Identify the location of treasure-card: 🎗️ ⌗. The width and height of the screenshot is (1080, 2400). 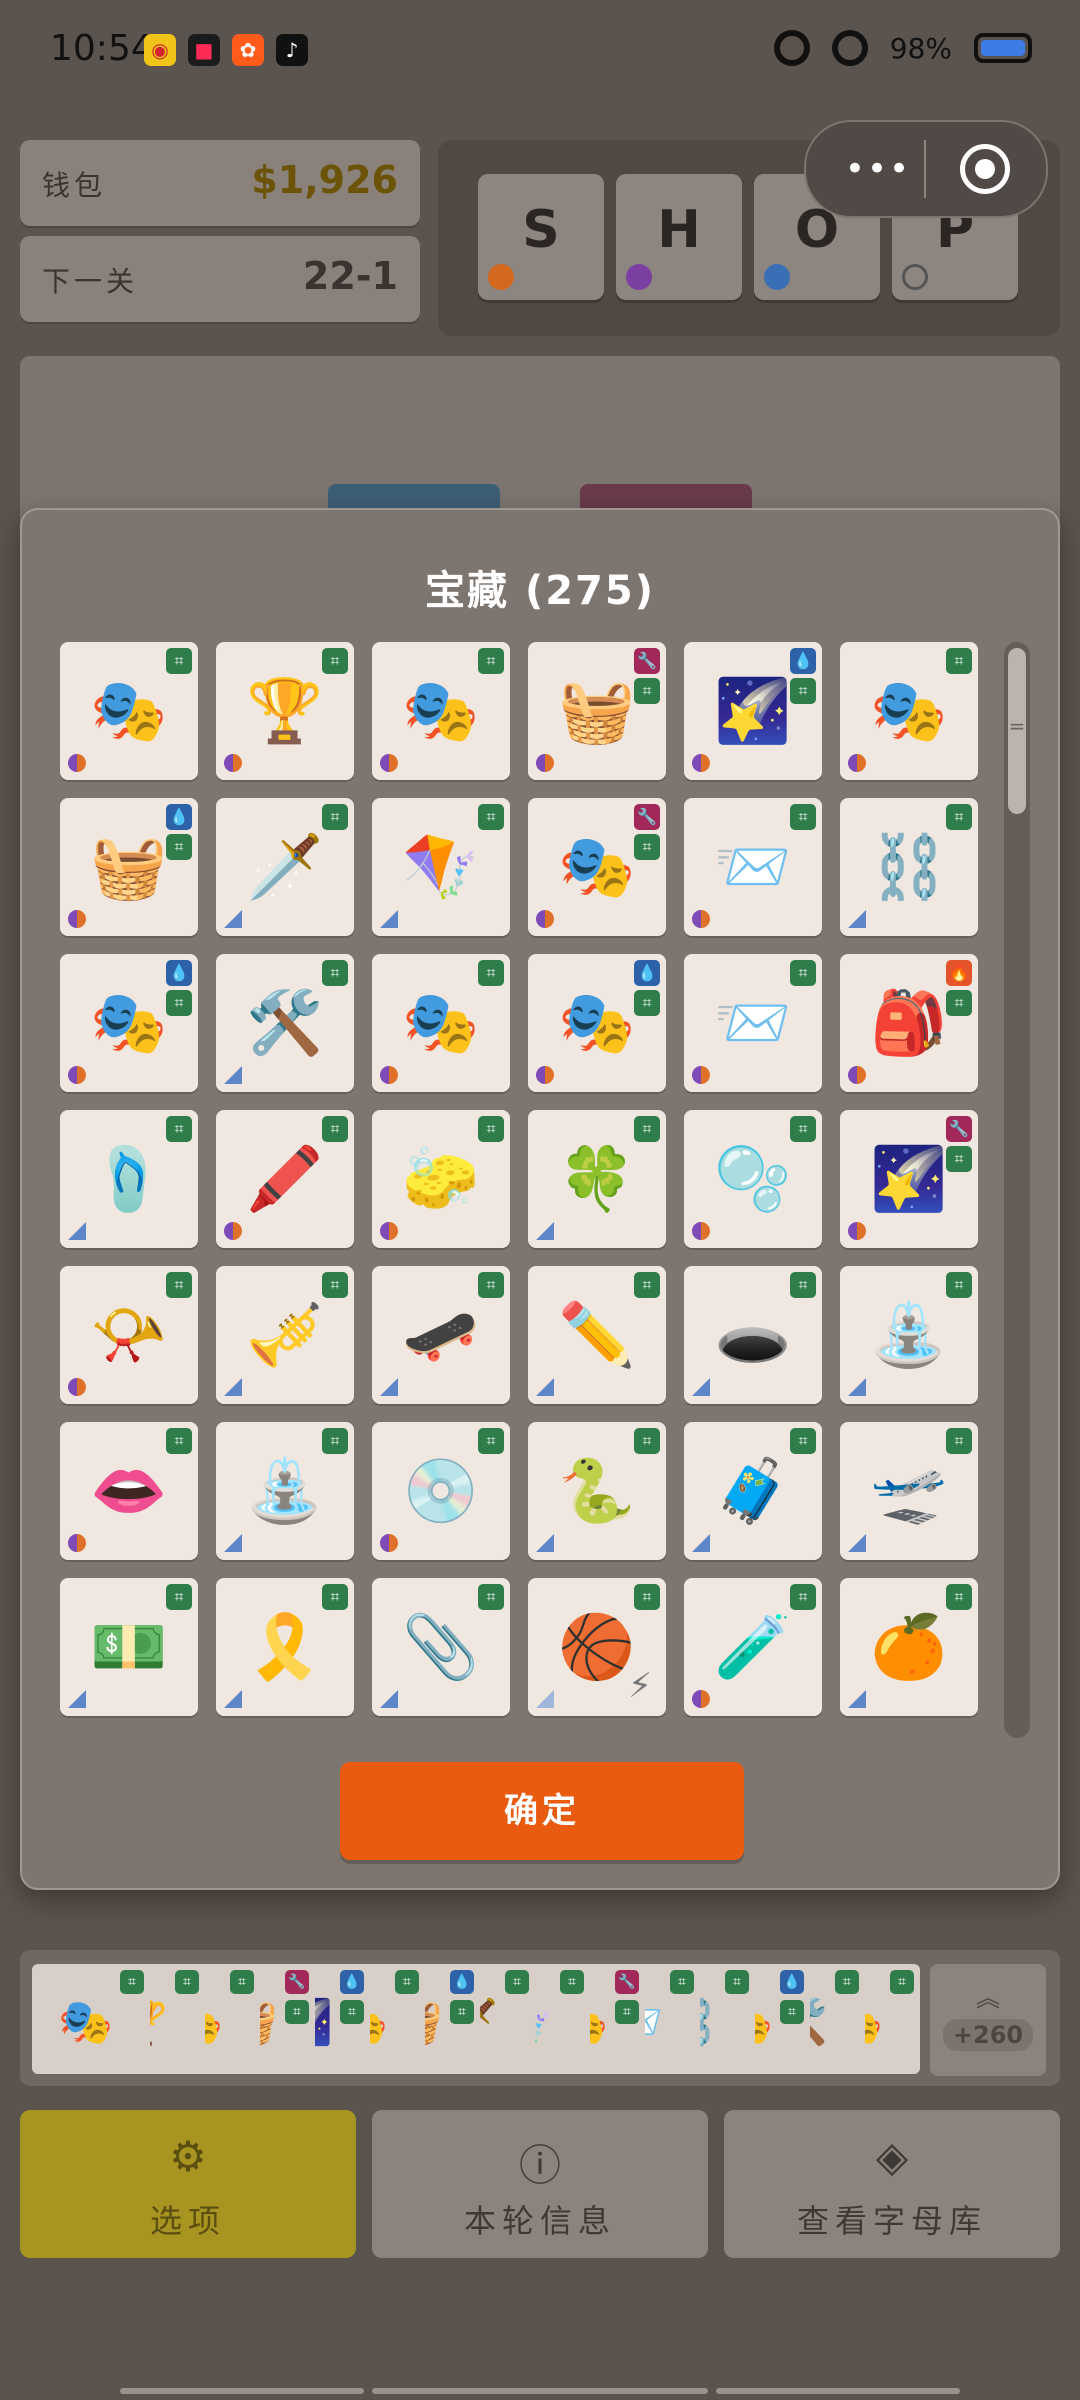
(285, 1647).